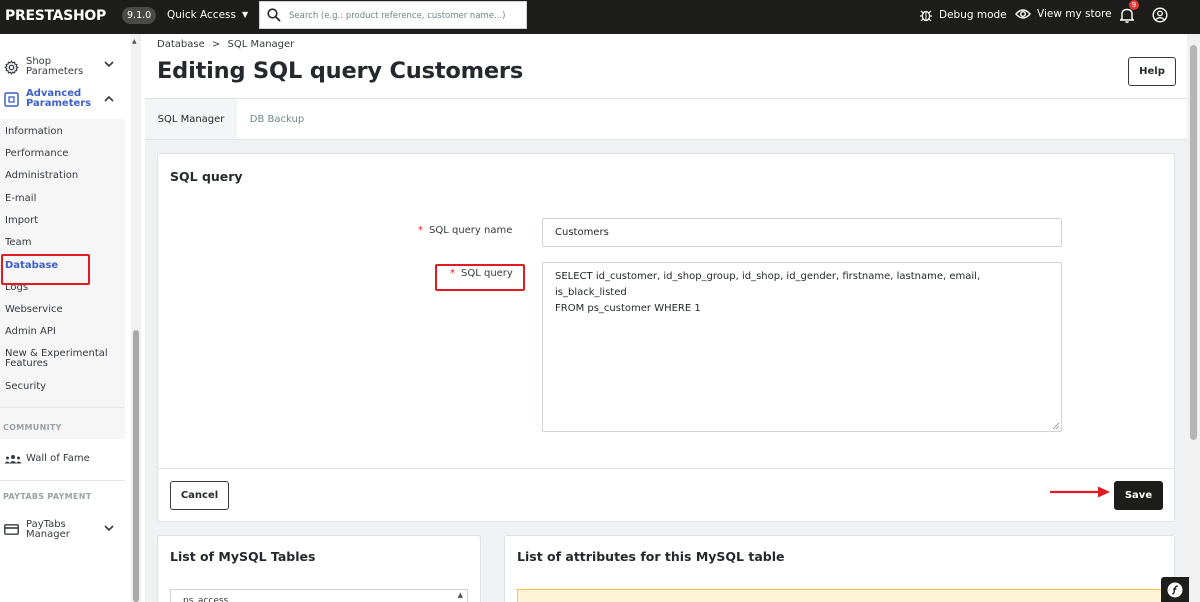 The height and width of the screenshot is (602, 1200). What do you see at coordinates (245, 14) in the screenshot?
I see `caret-down-icon: ▼` at bounding box center [245, 14].